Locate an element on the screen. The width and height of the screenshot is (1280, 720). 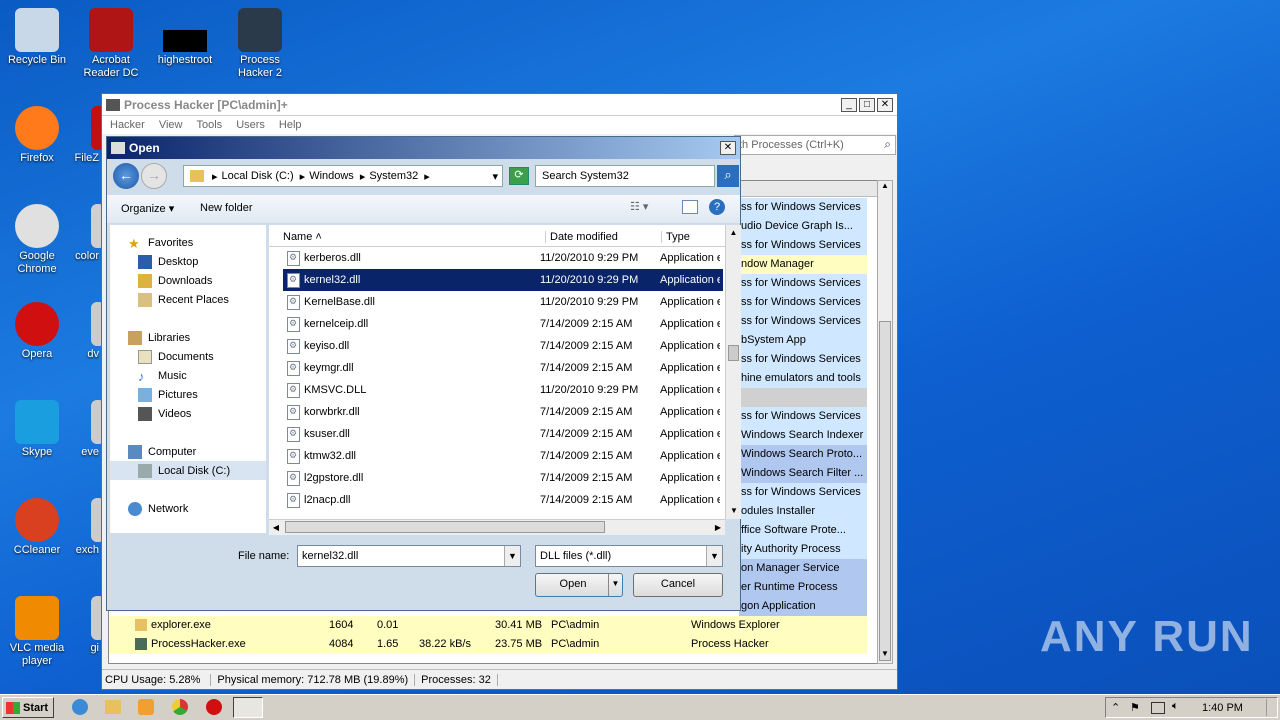
scroll-left-arrow: ◀ is located at coordinates (276, 527).